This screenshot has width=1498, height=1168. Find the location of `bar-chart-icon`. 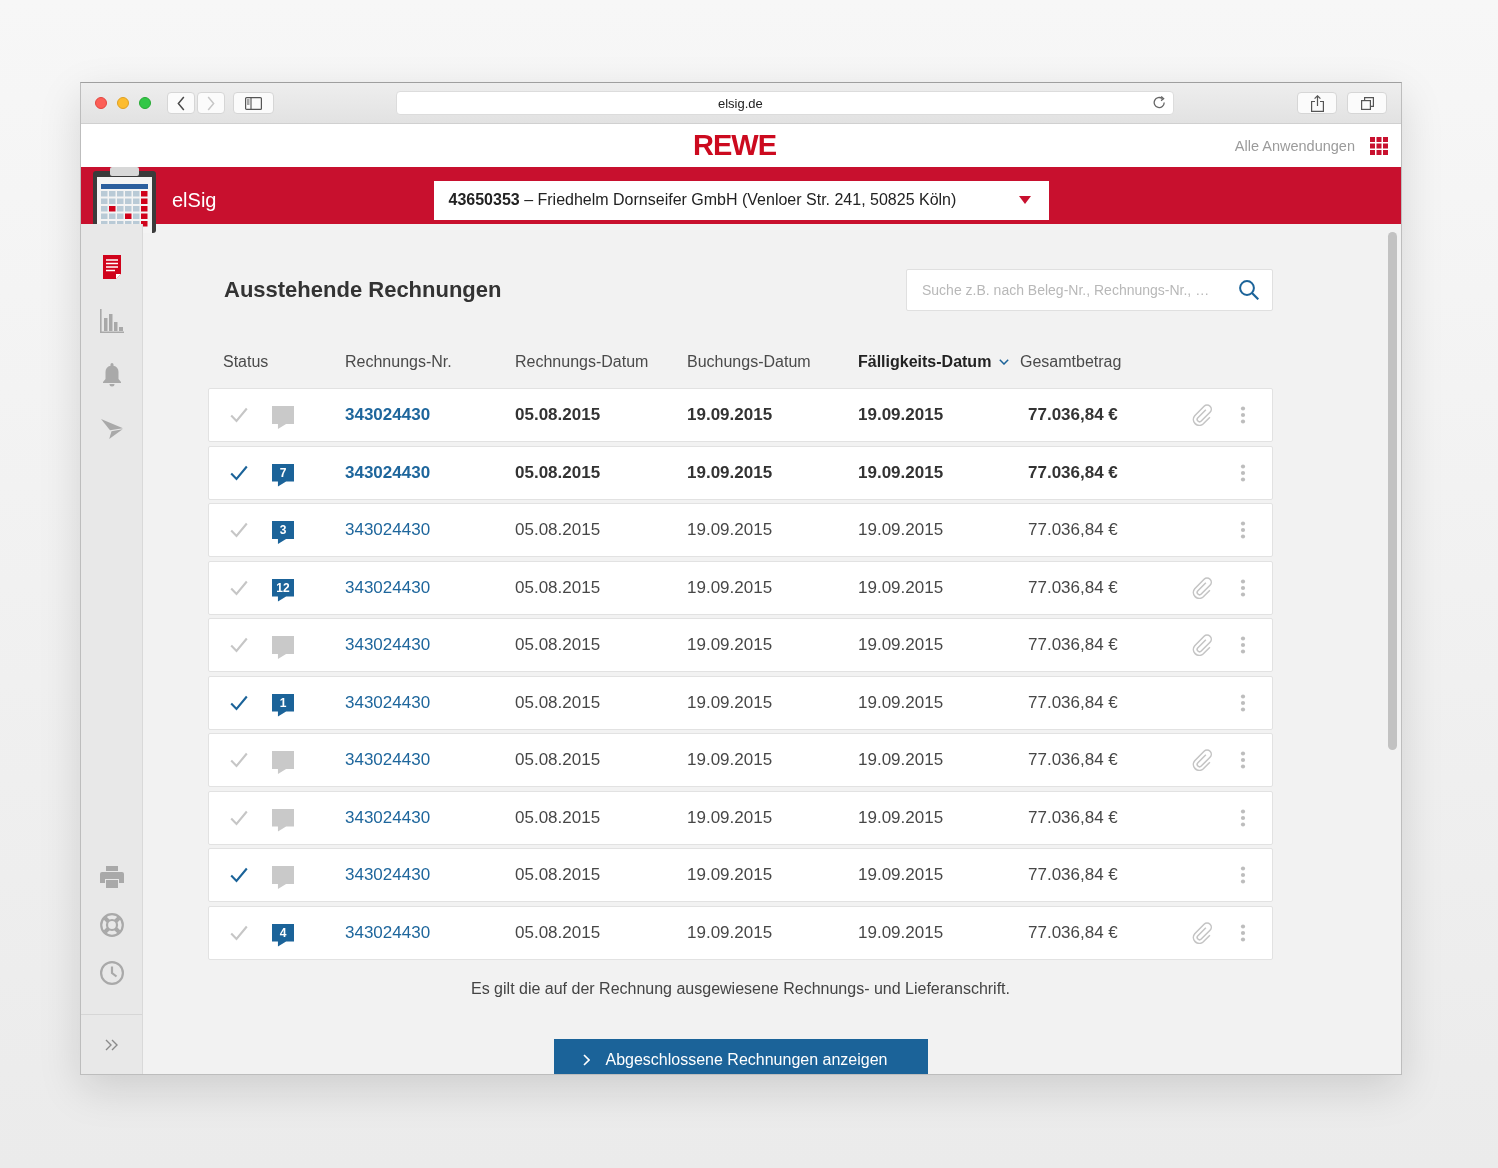

bar-chart-icon is located at coordinates (111, 321).